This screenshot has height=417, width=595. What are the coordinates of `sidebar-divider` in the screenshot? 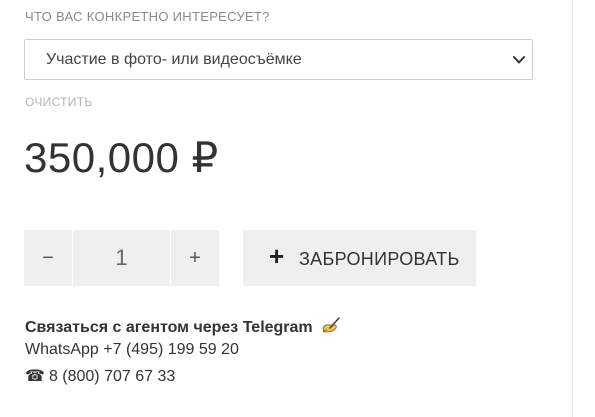 It's located at (572, 208).